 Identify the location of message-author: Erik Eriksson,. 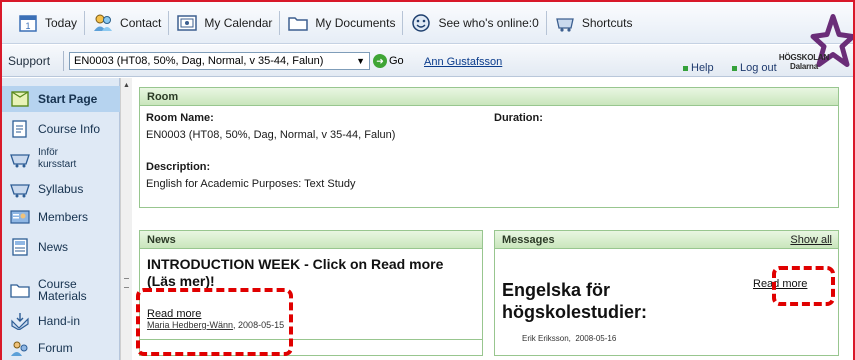
(546, 338).